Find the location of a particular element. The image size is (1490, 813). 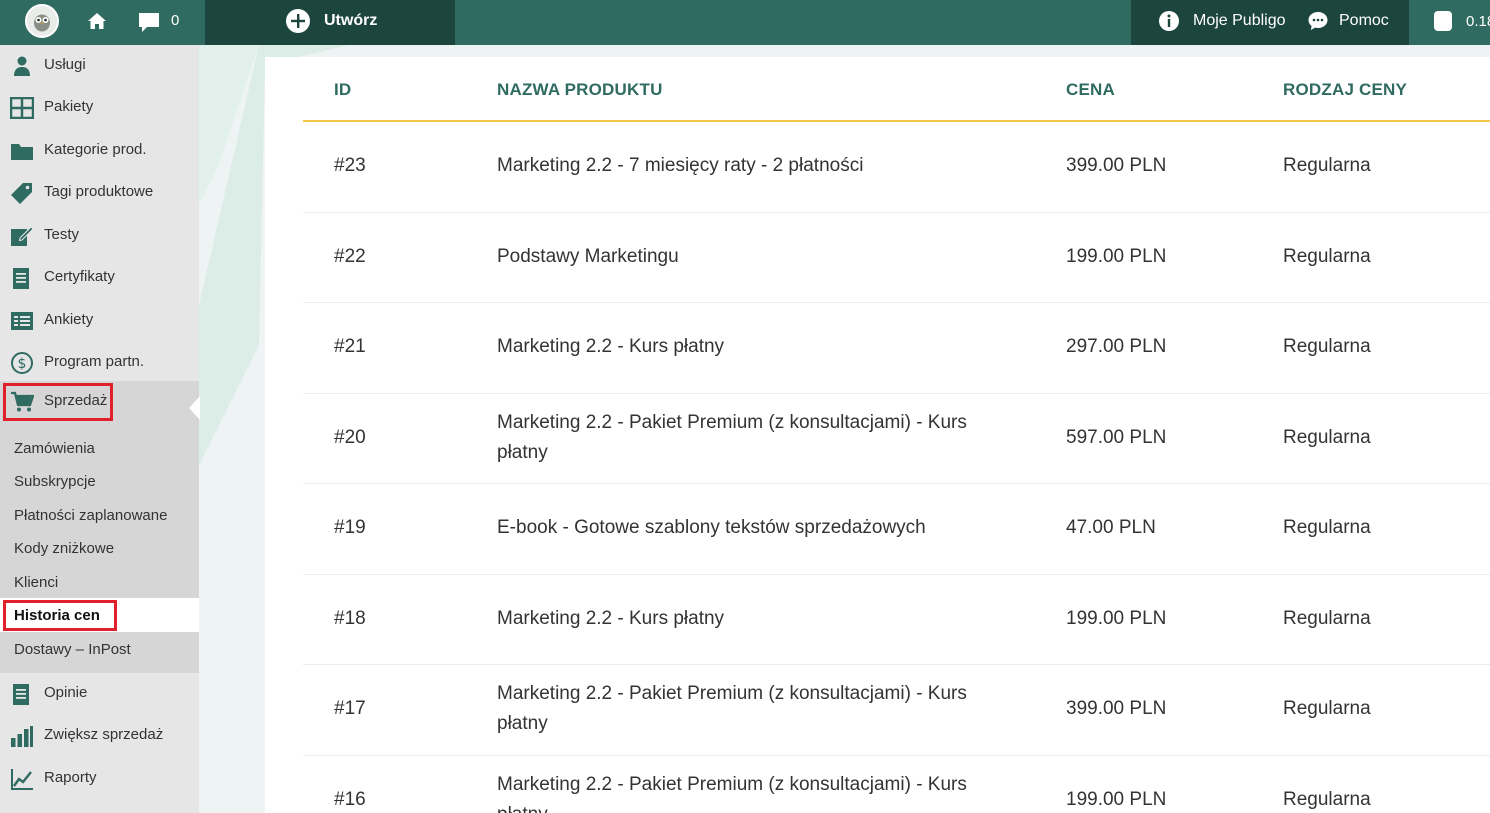

sidebar-item-label: Raporty is located at coordinates (70, 777).